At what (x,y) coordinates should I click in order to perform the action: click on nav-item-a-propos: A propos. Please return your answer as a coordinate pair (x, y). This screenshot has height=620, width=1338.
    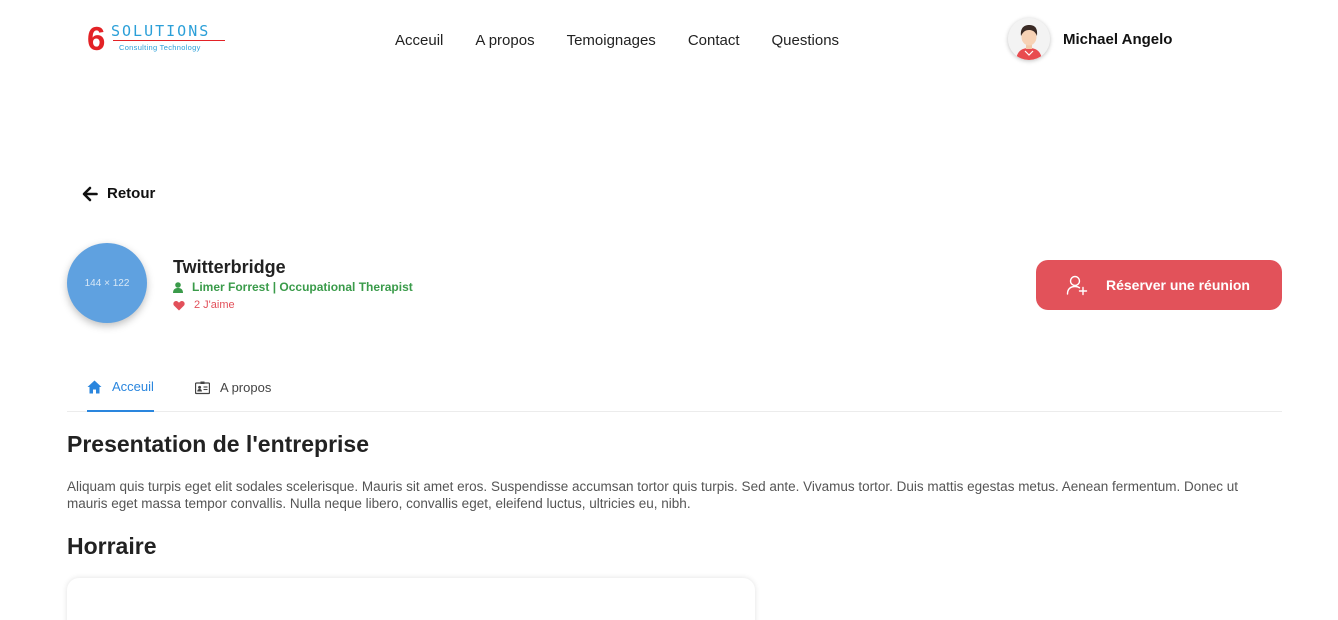
    Looking at the image, I should click on (504, 41).